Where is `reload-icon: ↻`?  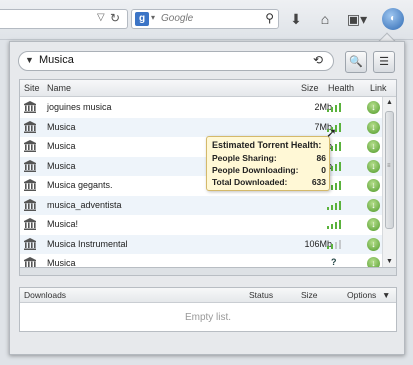 reload-icon: ↻ is located at coordinates (115, 18).